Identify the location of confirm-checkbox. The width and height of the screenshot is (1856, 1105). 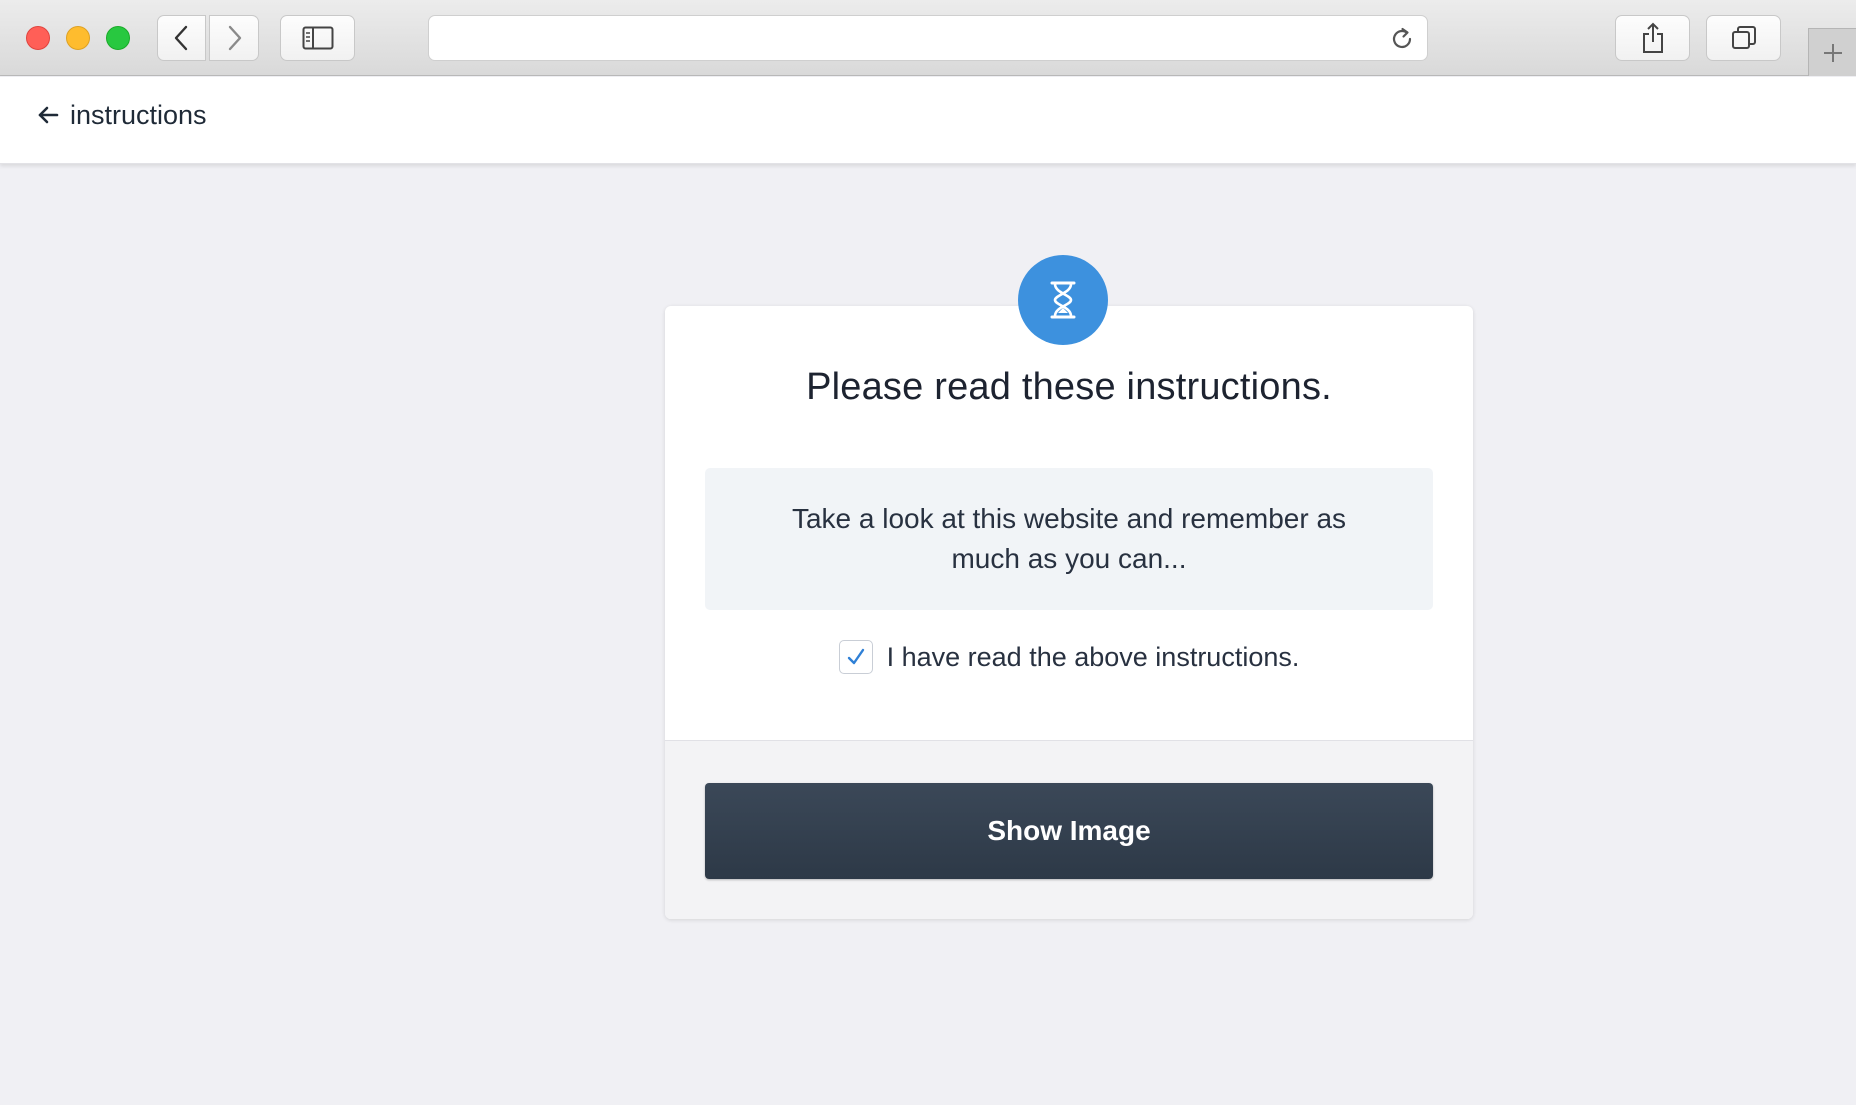
(855, 657).